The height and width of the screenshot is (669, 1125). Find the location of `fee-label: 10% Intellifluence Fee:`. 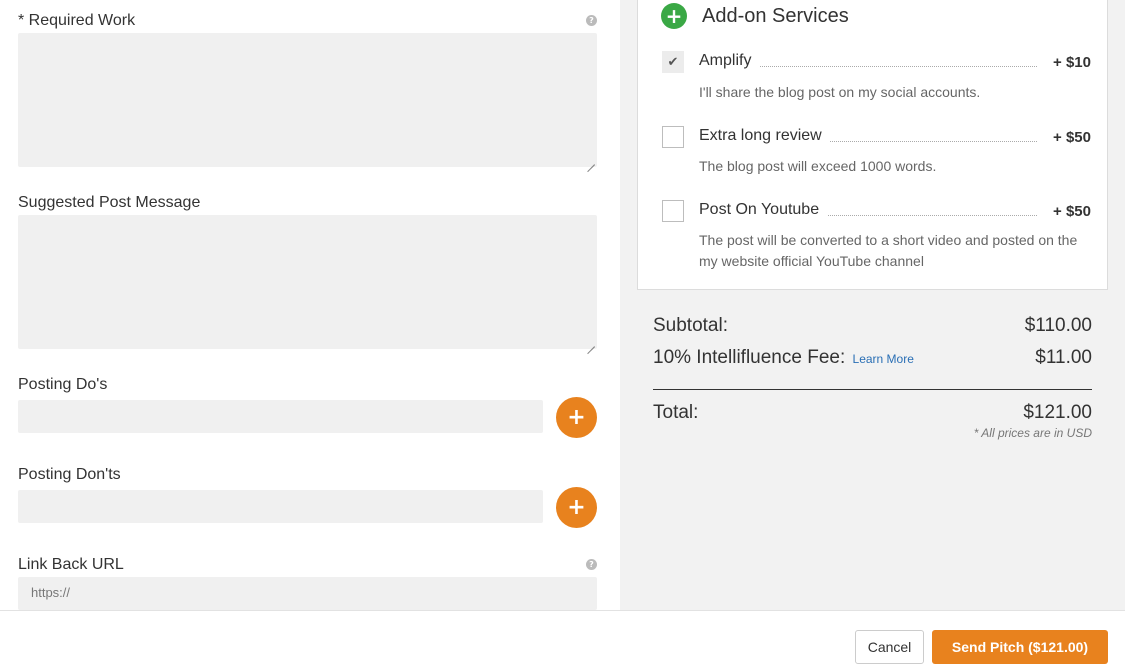

fee-label: 10% Intellifluence Fee: is located at coordinates (749, 357).